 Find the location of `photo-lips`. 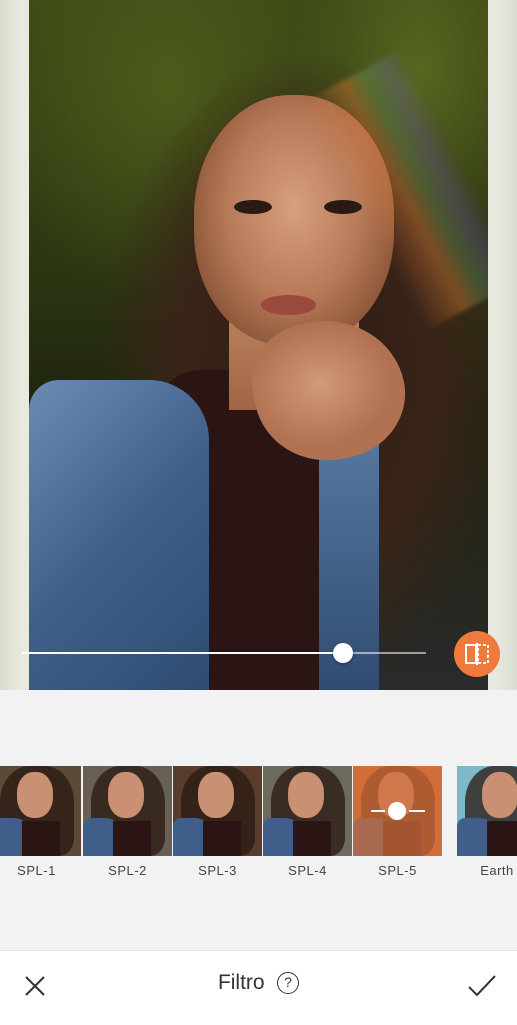

photo-lips is located at coordinates (288, 305).